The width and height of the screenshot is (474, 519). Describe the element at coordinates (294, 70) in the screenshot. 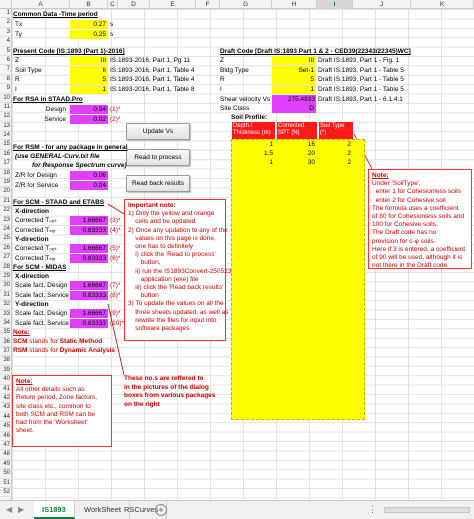

I see `draft-param-input: Set-1` at that location.